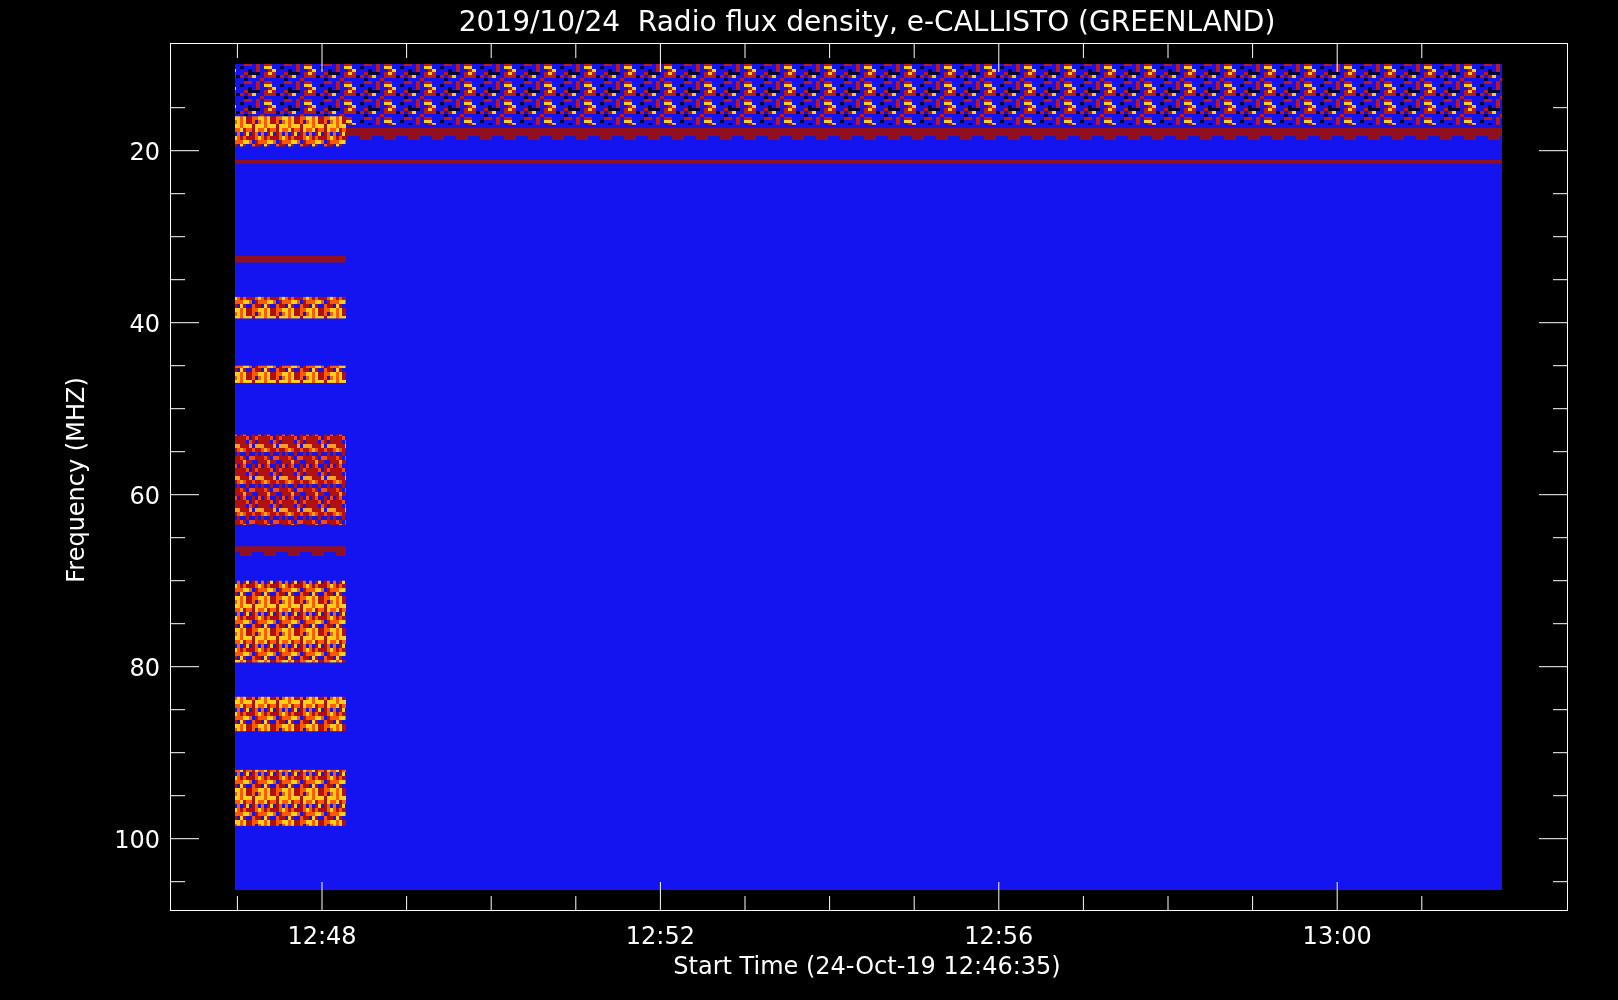 The width and height of the screenshot is (1618, 1000). What do you see at coordinates (322, 936) in the screenshot?
I see `x-tick-label: 12:48` at bounding box center [322, 936].